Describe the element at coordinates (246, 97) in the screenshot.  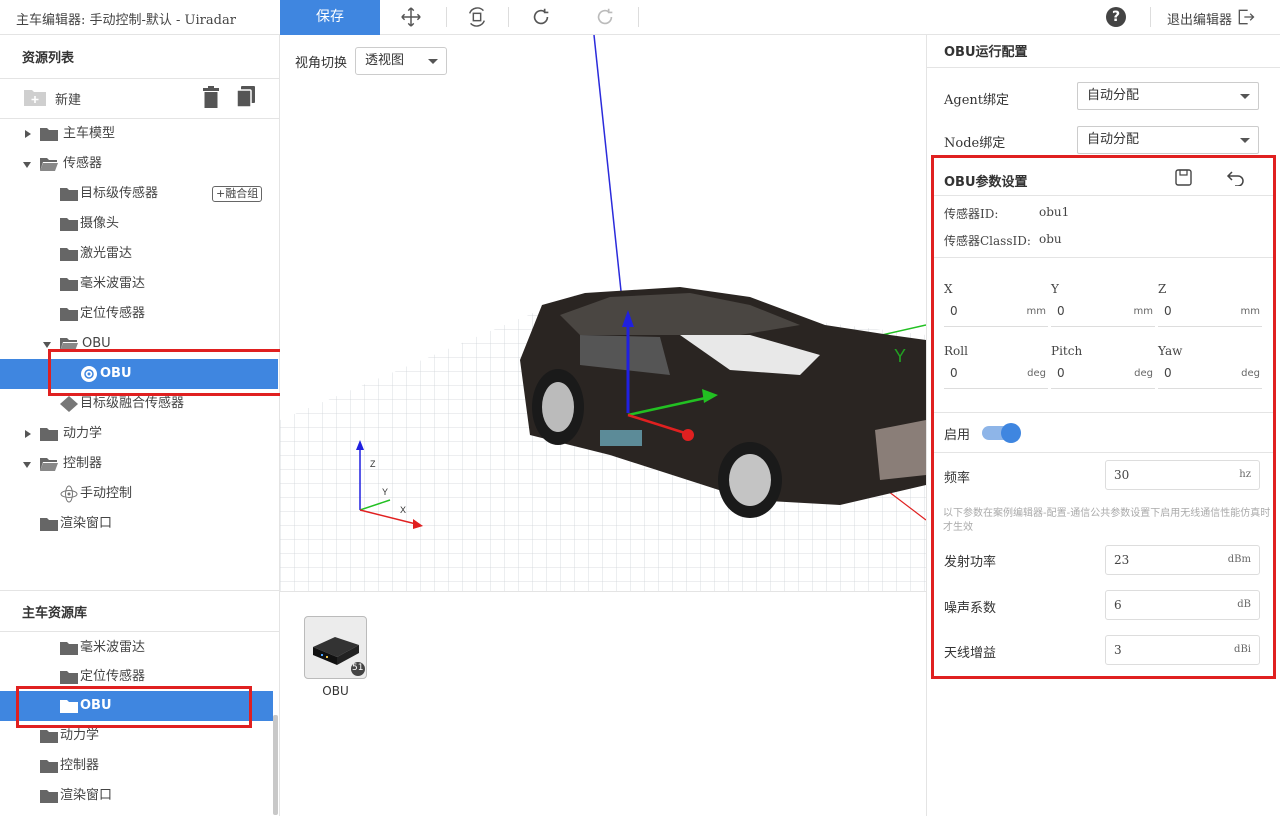
I see `copy-icon` at that location.